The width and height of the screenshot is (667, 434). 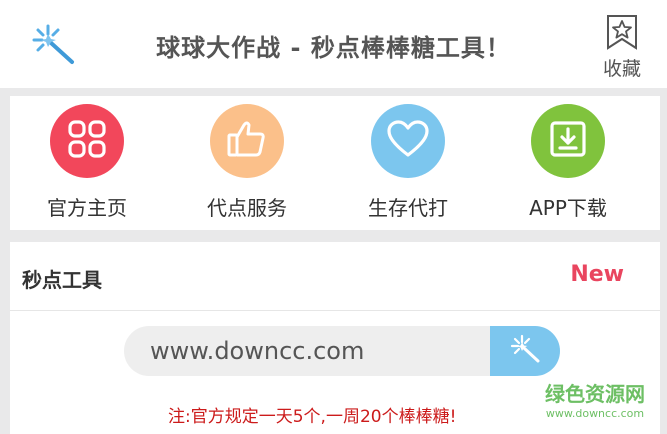 I want to click on notice-text: 注:官方规定一天5个,一周20个棒棒糖!, so click(x=312, y=417).